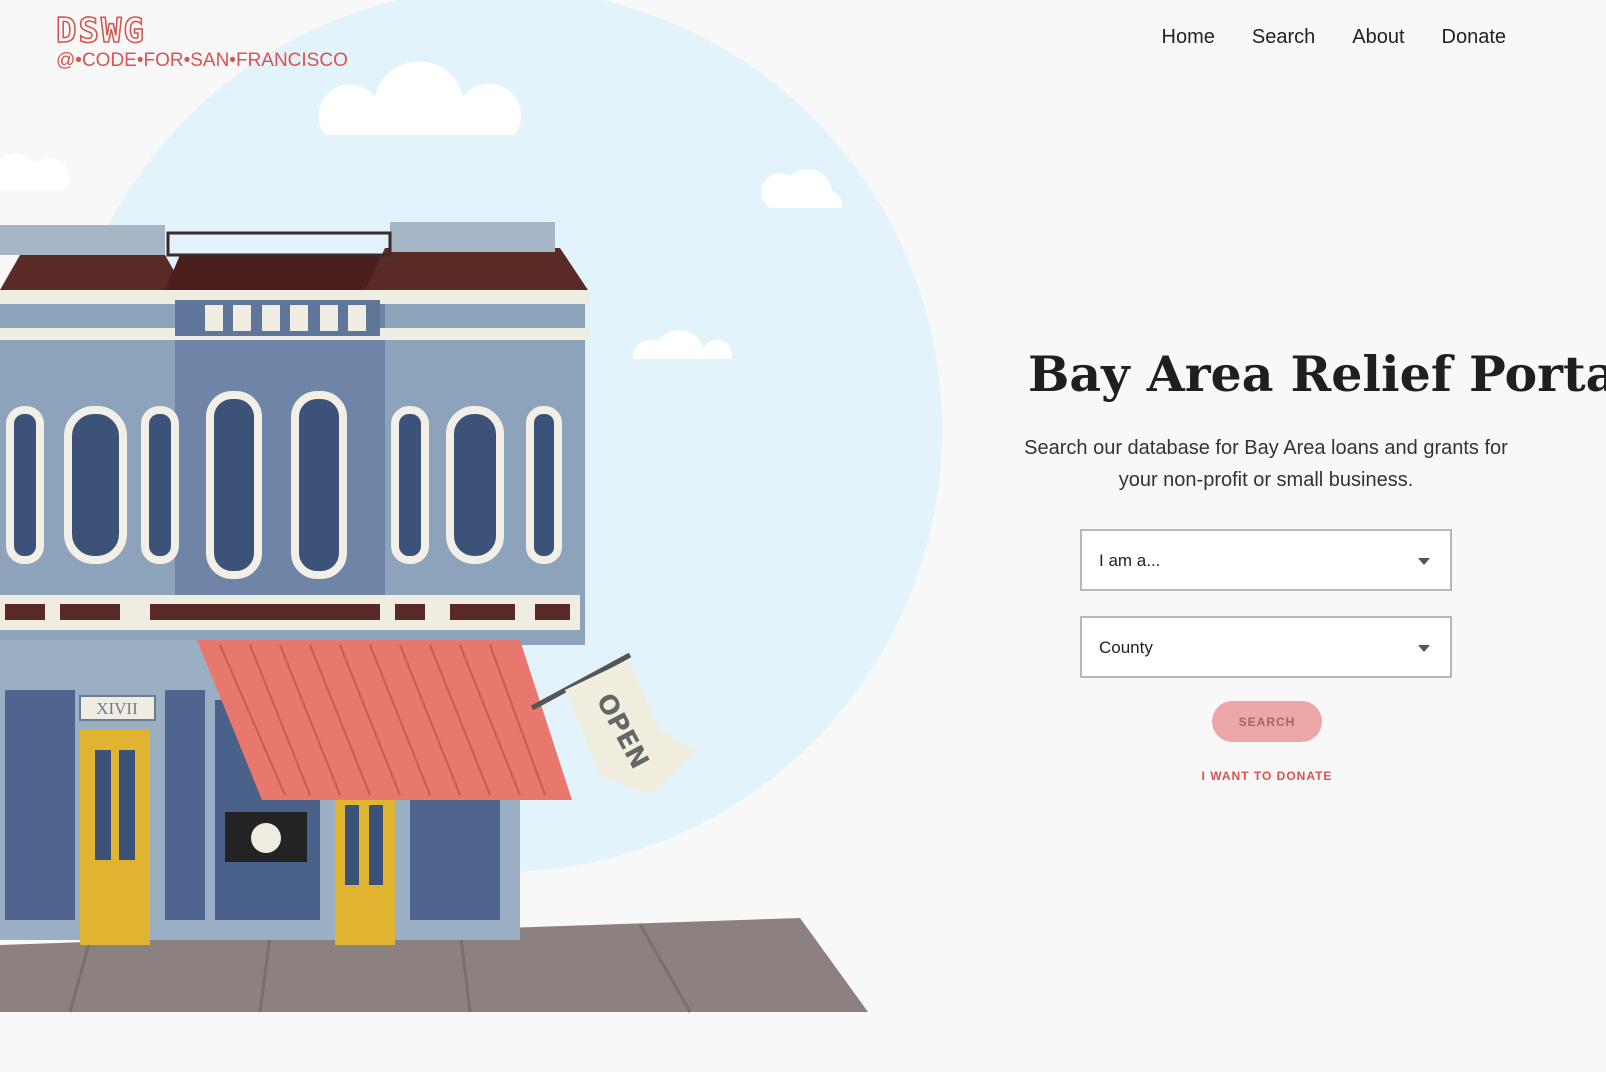 This screenshot has height=1072, width=1606. What do you see at coordinates (1188, 37) in the screenshot?
I see `nav-home: Home` at bounding box center [1188, 37].